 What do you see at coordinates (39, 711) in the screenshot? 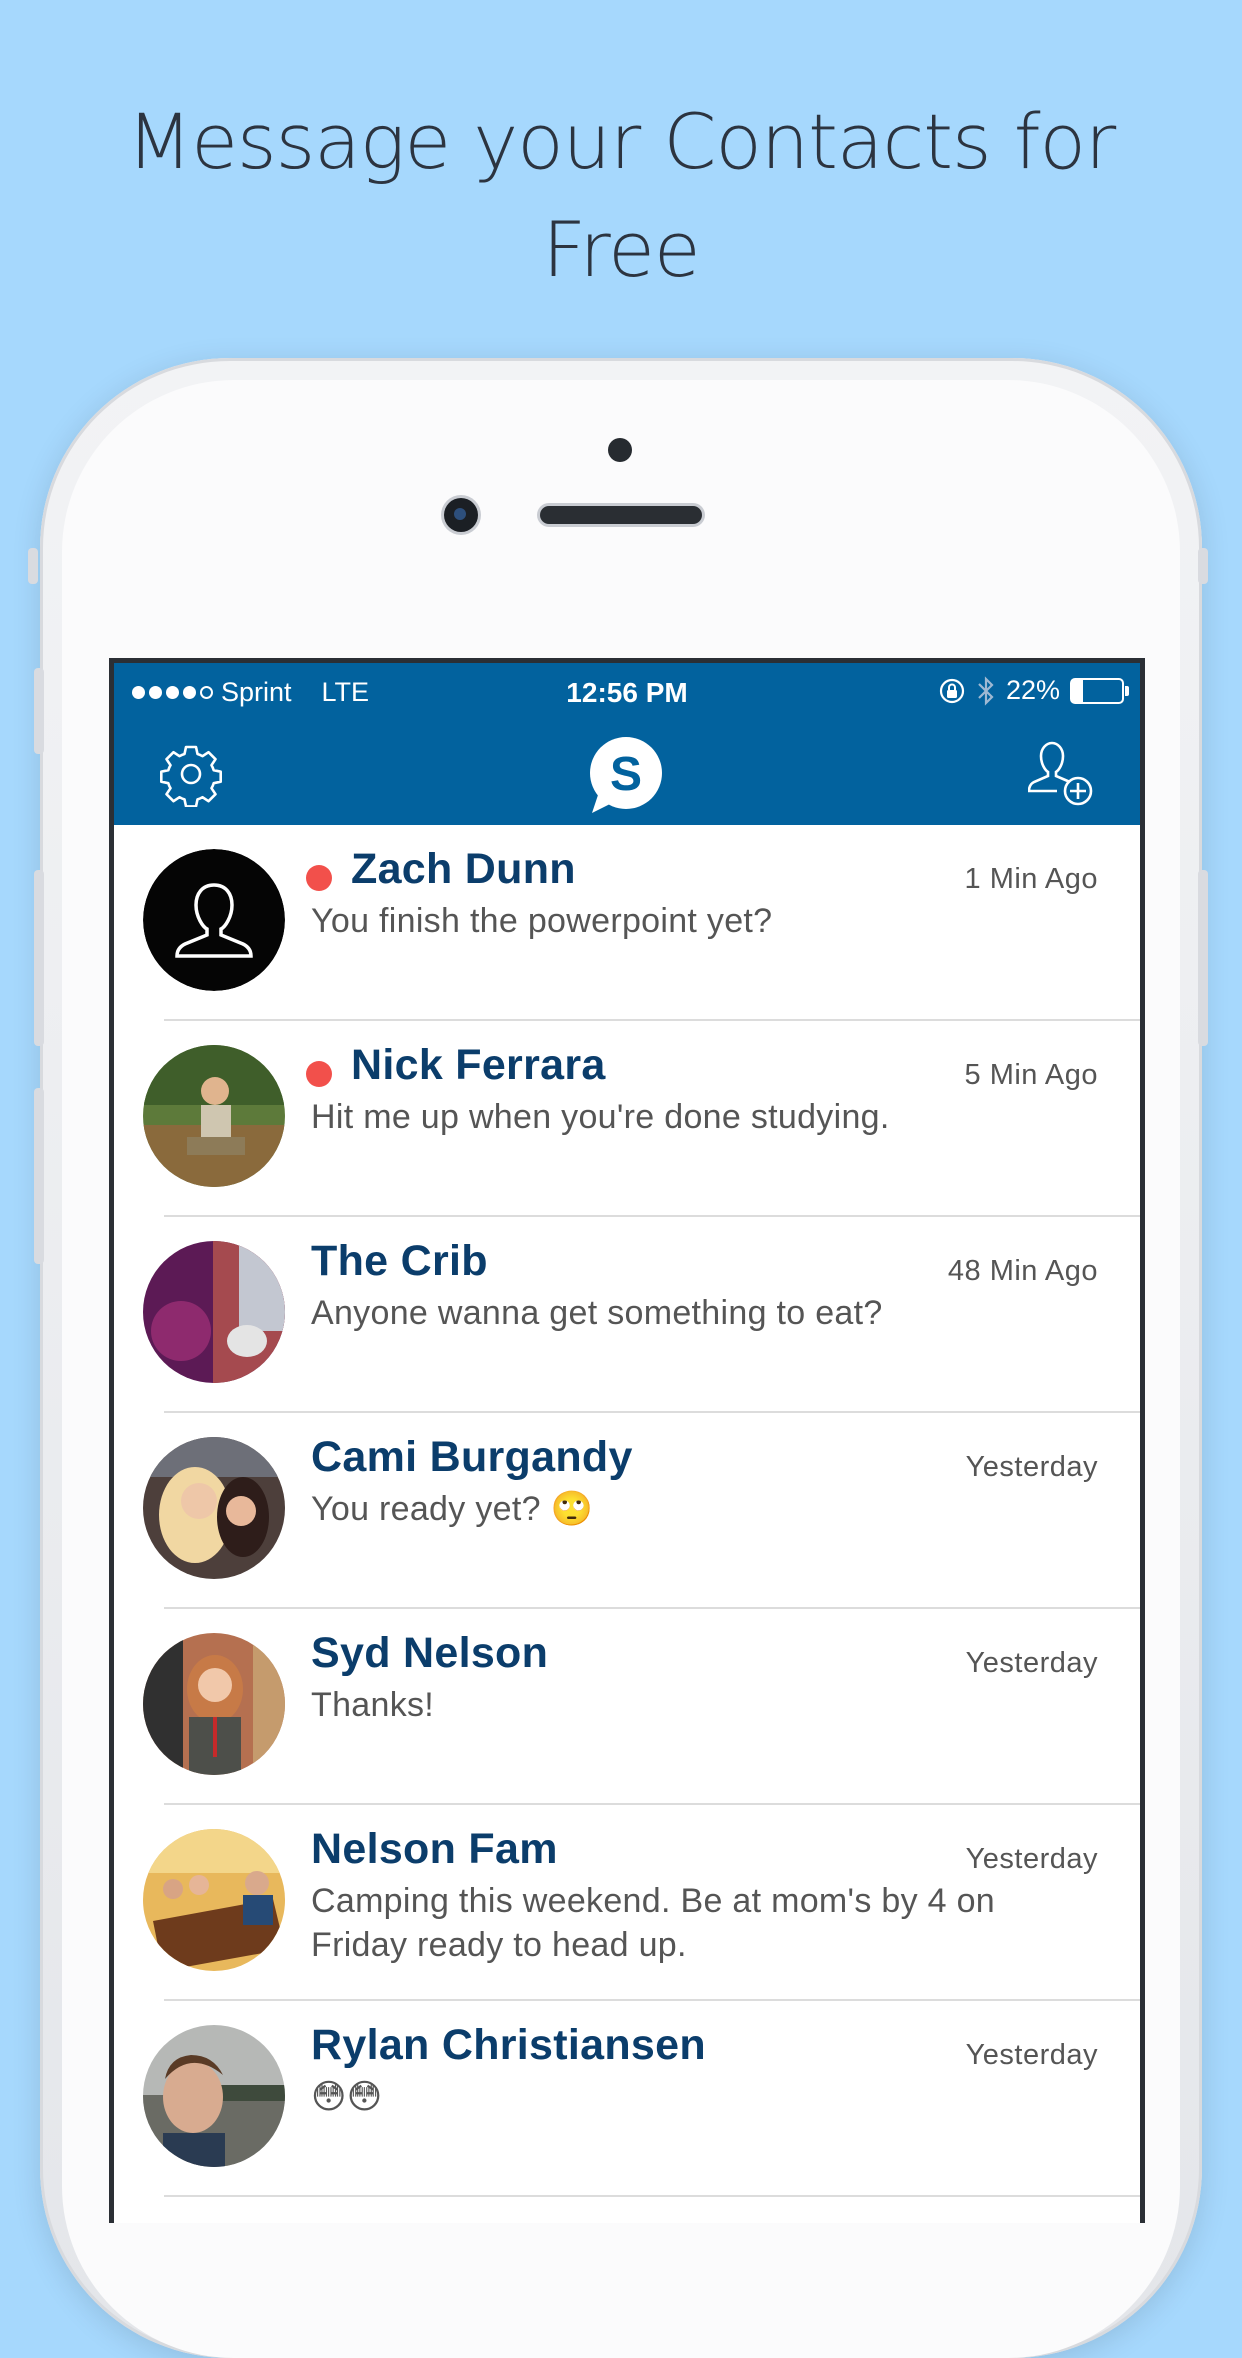
I see `phone-volume-up` at bounding box center [39, 711].